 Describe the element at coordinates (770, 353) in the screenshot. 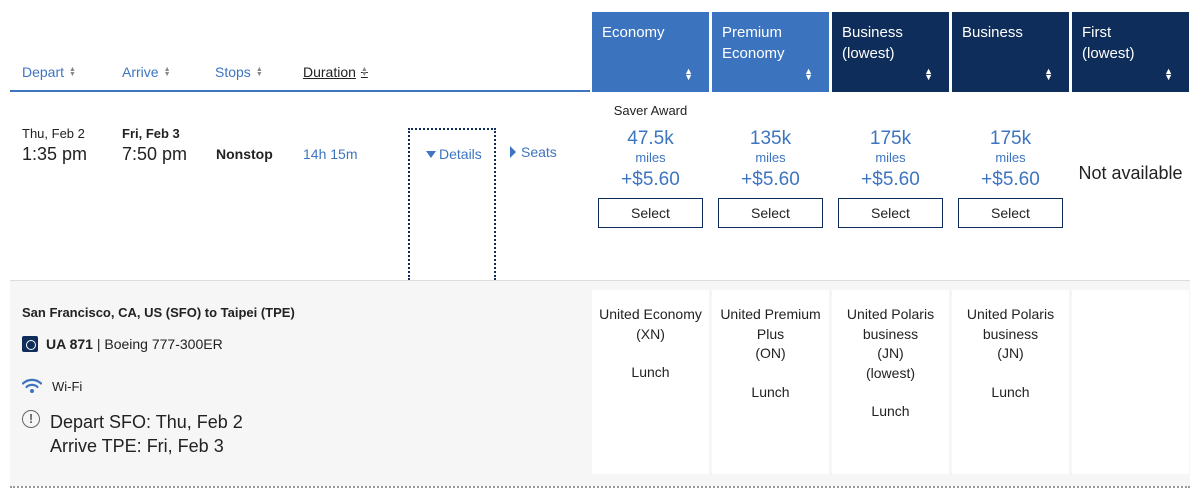

I see `cabin-detail-line: (ON)` at that location.